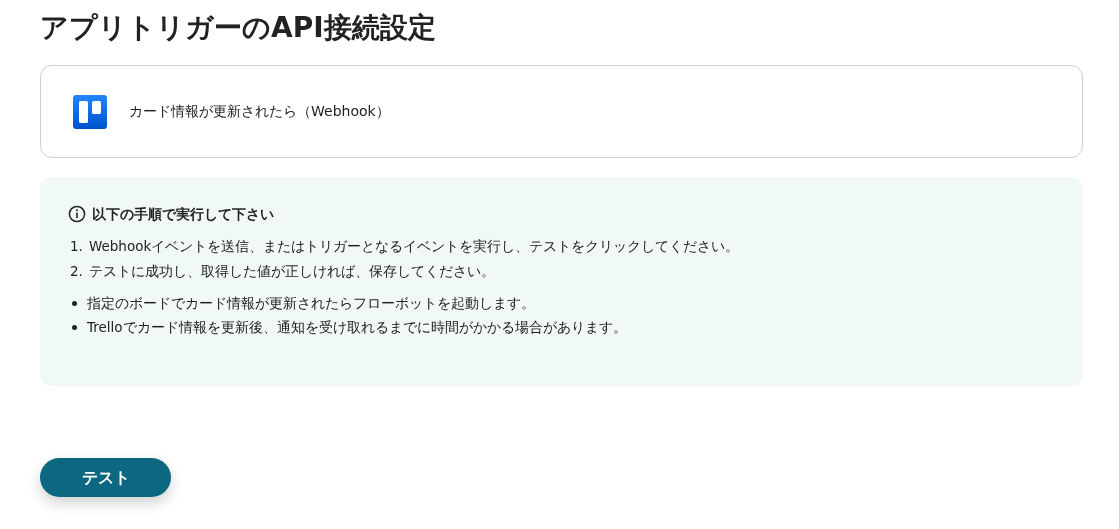  What do you see at coordinates (90, 111) in the screenshot?
I see `board-icon` at bounding box center [90, 111].